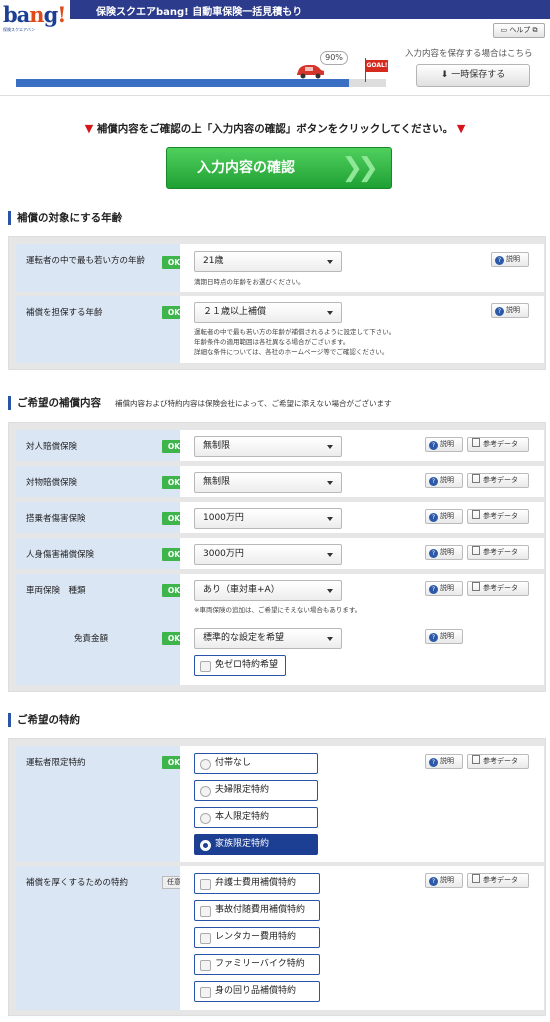  Describe the element at coordinates (44, 720) in the screenshot. I see `section-title-special: ご希望の特約` at that location.